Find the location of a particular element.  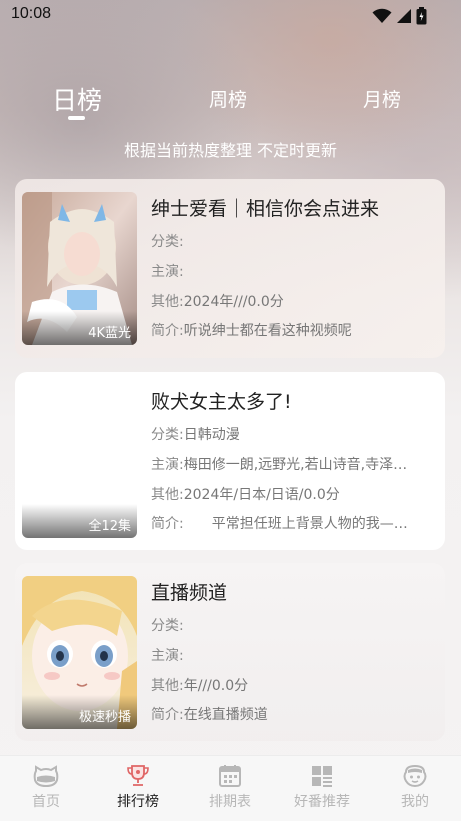

nav-schedule-label: 排期表 is located at coordinates (230, 802).